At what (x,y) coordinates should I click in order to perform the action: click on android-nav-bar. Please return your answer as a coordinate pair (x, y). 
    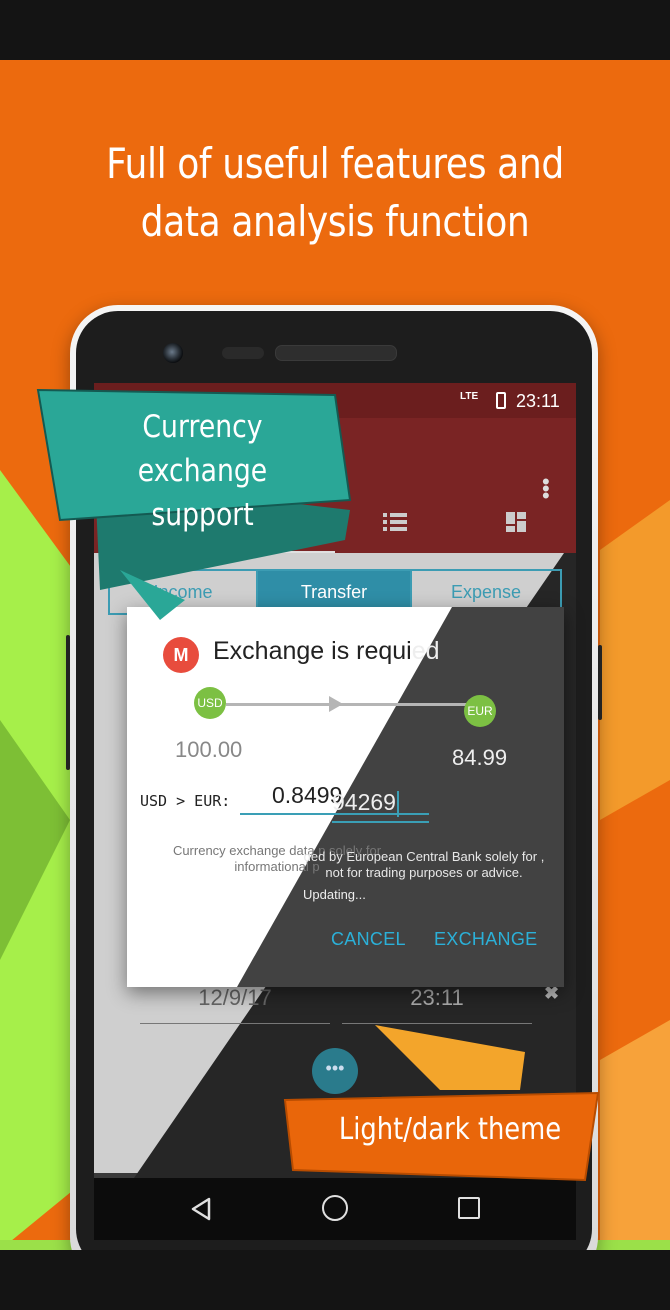
    Looking at the image, I should click on (335, 1209).